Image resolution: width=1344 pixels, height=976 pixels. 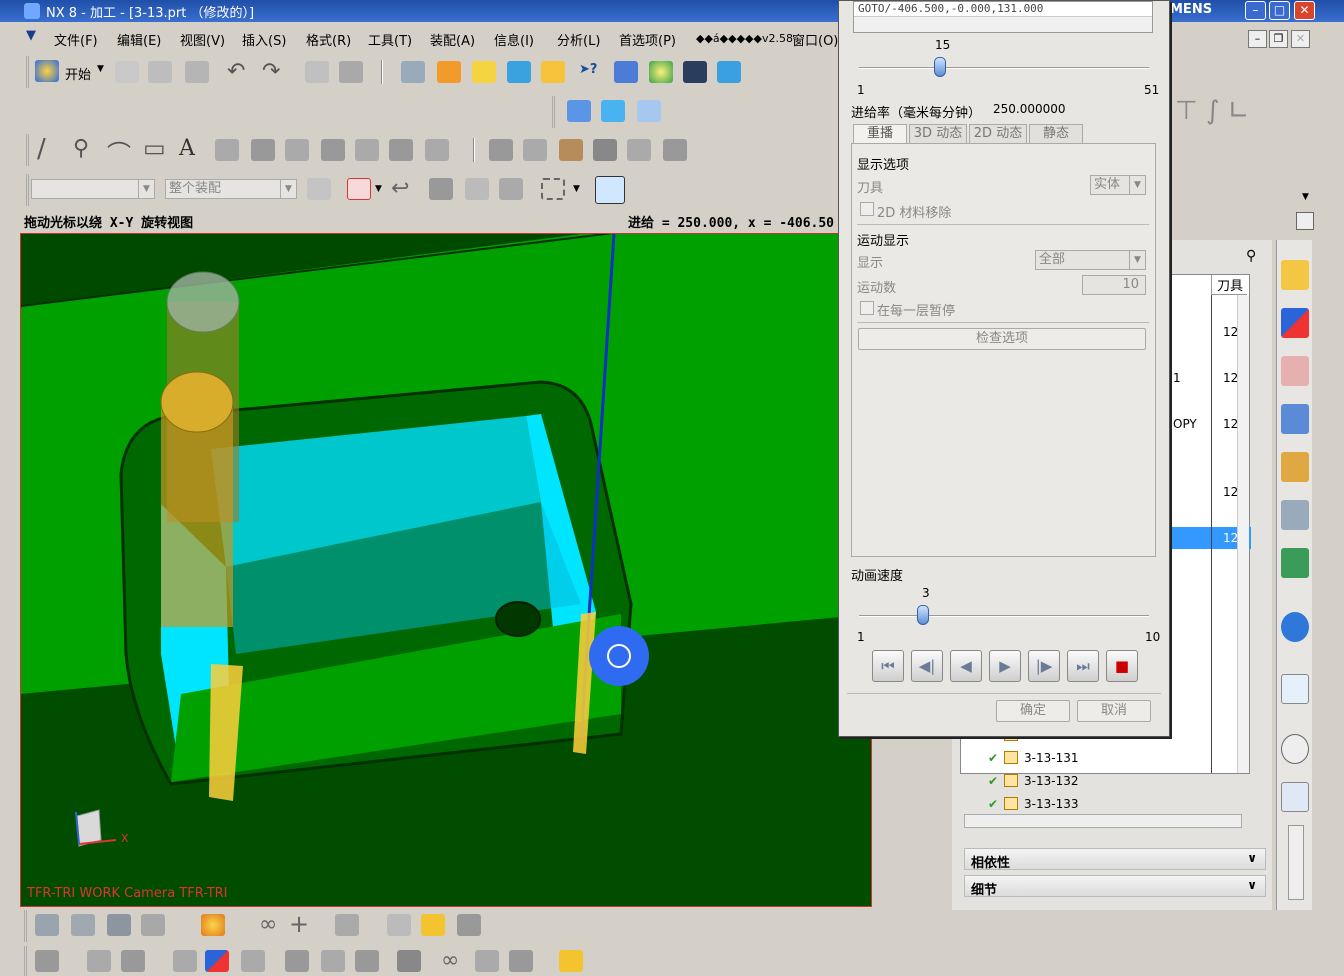 What do you see at coordinates (487, 961) in the screenshot?
I see `measure-icon` at bounding box center [487, 961].